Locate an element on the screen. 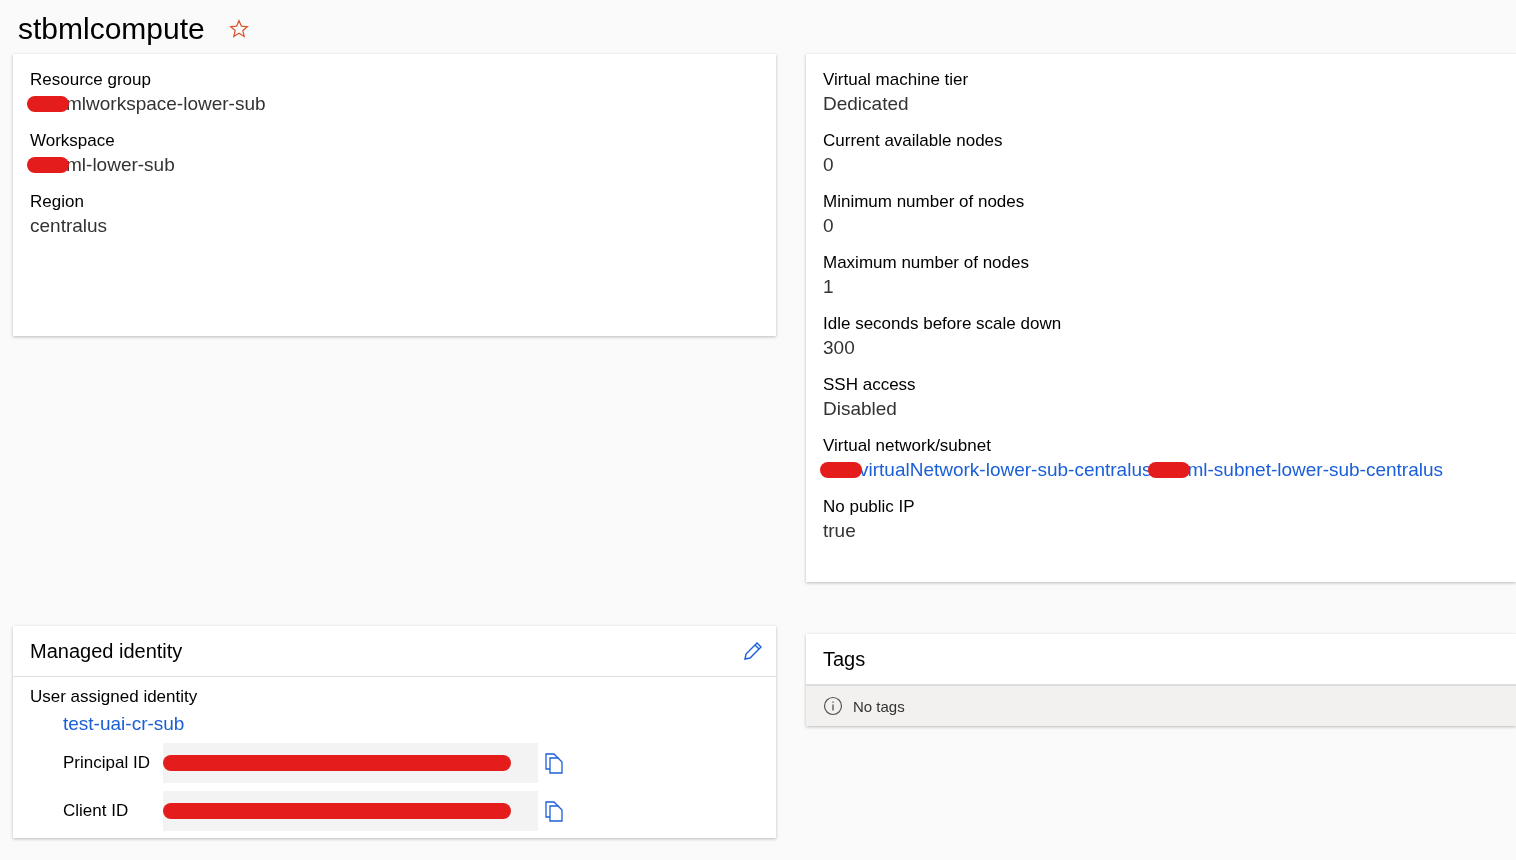 The height and width of the screenshot is (860, 1516). property-value: true is located at coordinates (839, 531).